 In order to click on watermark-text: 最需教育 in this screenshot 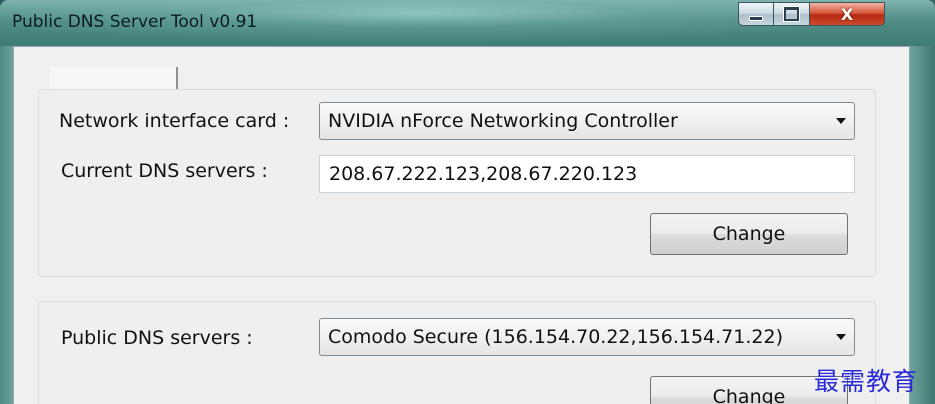, I will do `click(866, 381)`.